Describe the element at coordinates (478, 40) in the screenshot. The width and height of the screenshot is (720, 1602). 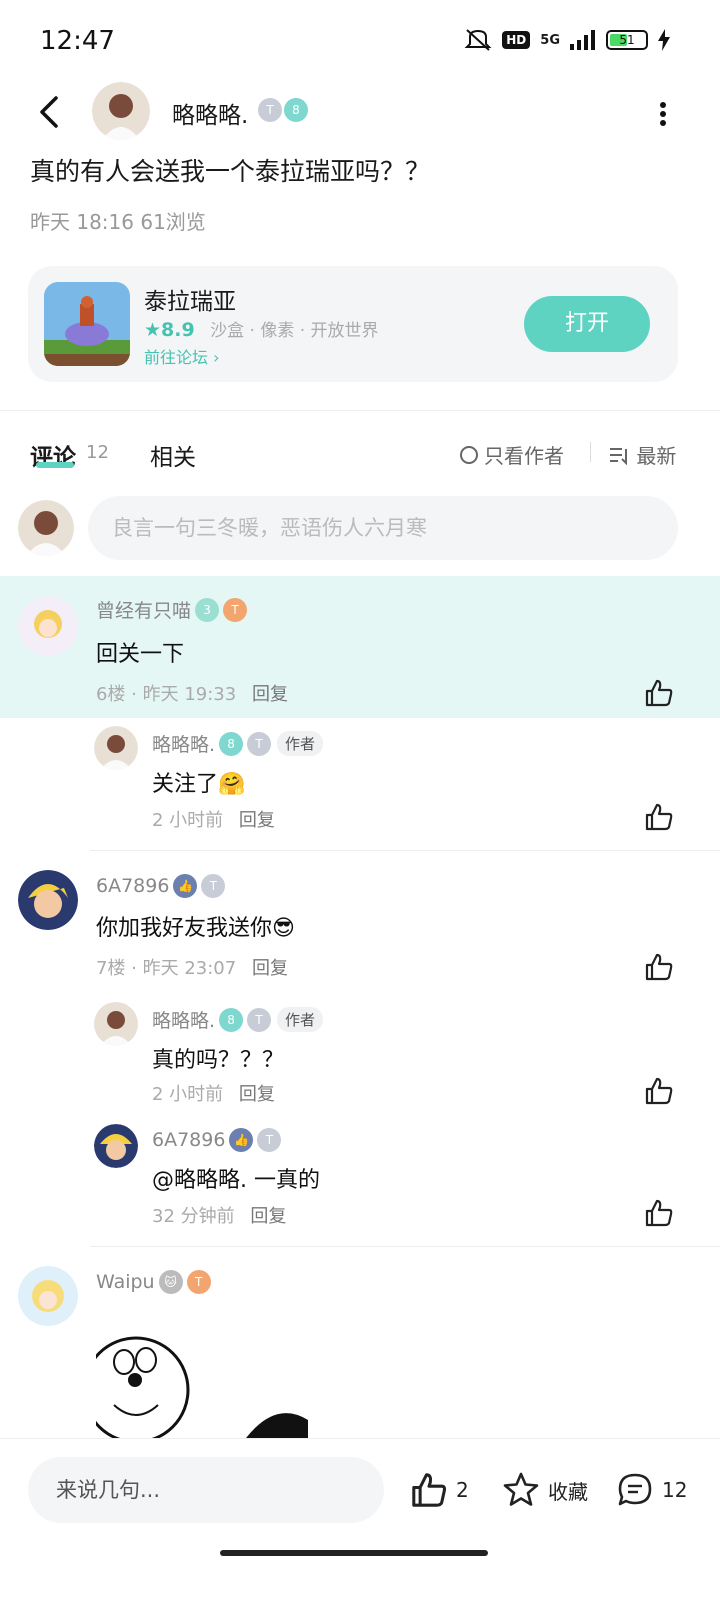
I see `mute-icon` at that location.